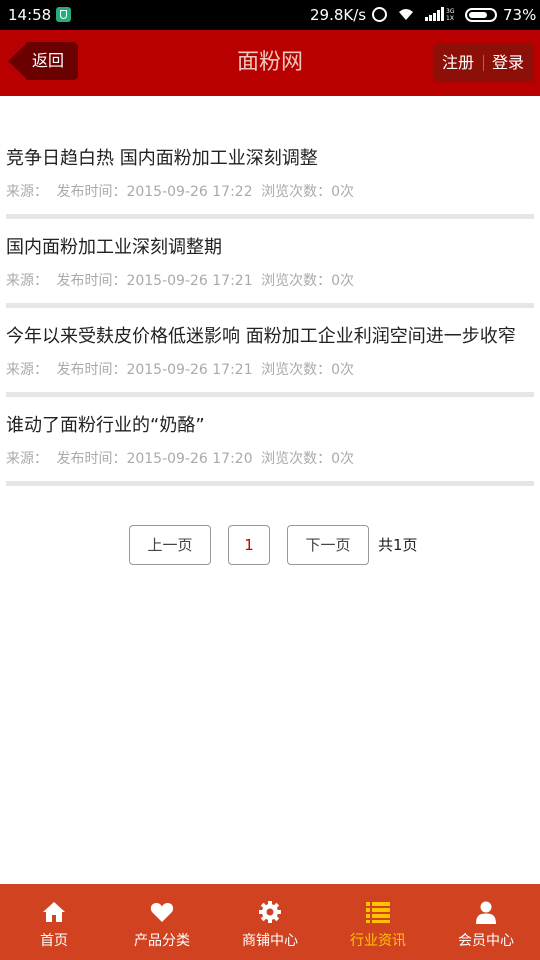 Image resolution: width=540 pixels, height=960 pixels. I want to click on svg-text: 1X, so click(450, 18).